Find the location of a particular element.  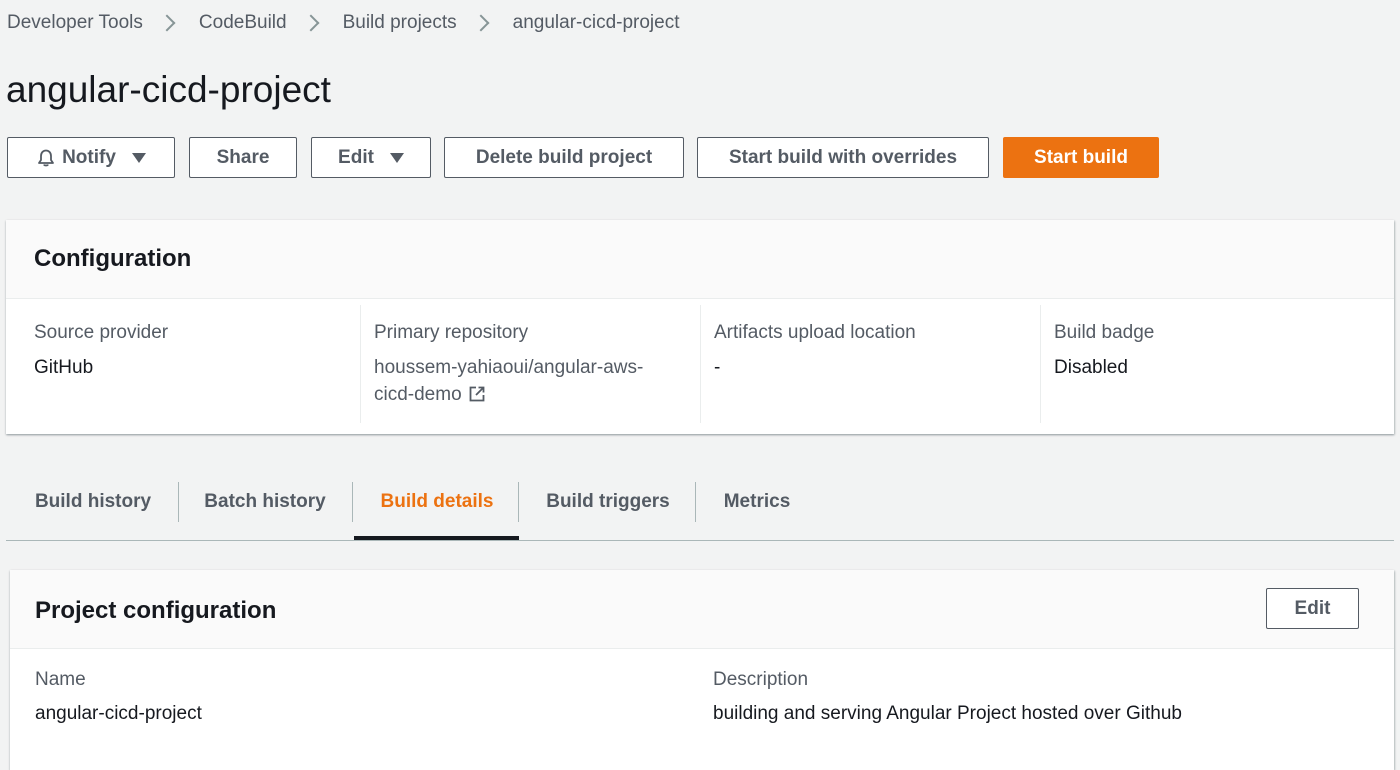

start-build-with-overrides-button: Start build with overrides is located at coordinates (843, 157).